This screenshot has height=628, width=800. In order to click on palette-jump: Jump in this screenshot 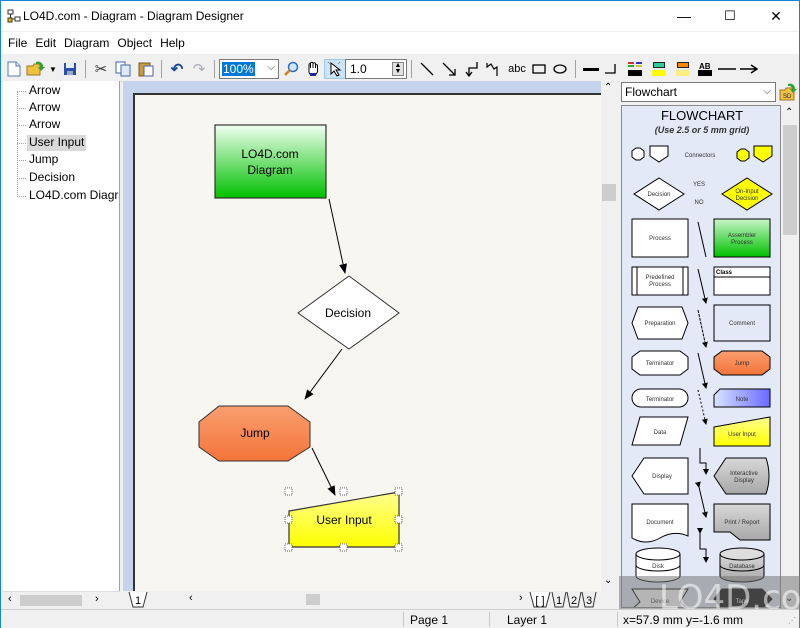, I will do `click(742, 363)`.